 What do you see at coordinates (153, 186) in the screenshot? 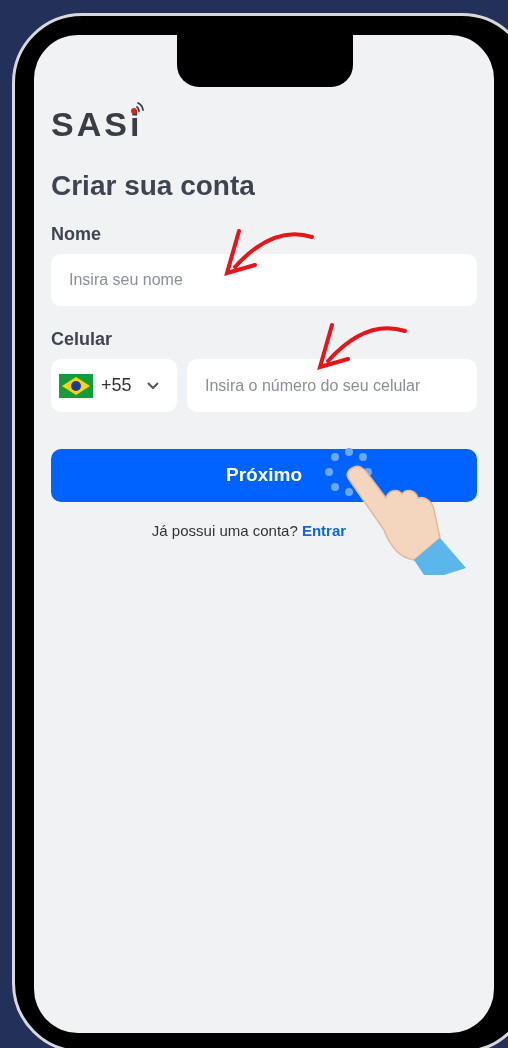
I see `page-title: Criar sua conta` at bounding box center [153, 186].